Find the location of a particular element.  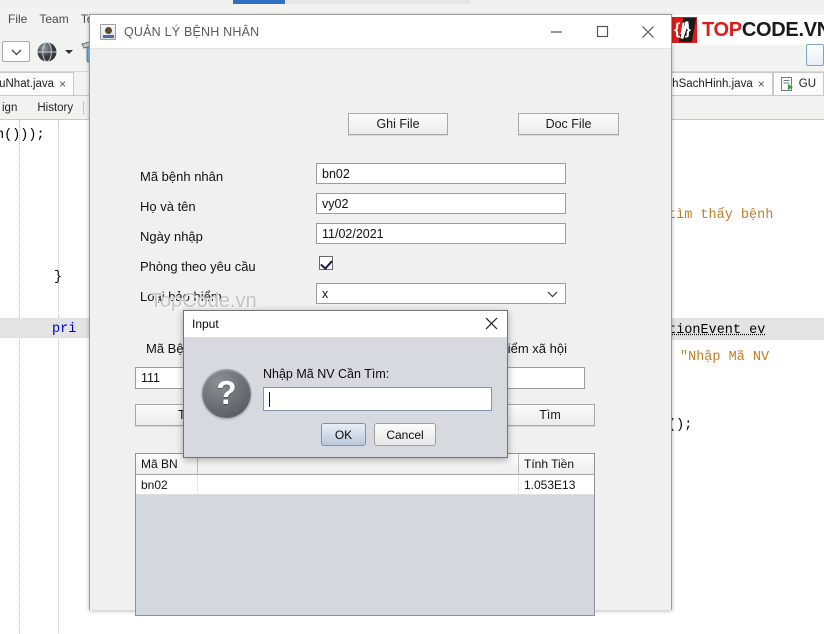

table-row: bn02 1.053E13 is located at coordinates (365, 485).